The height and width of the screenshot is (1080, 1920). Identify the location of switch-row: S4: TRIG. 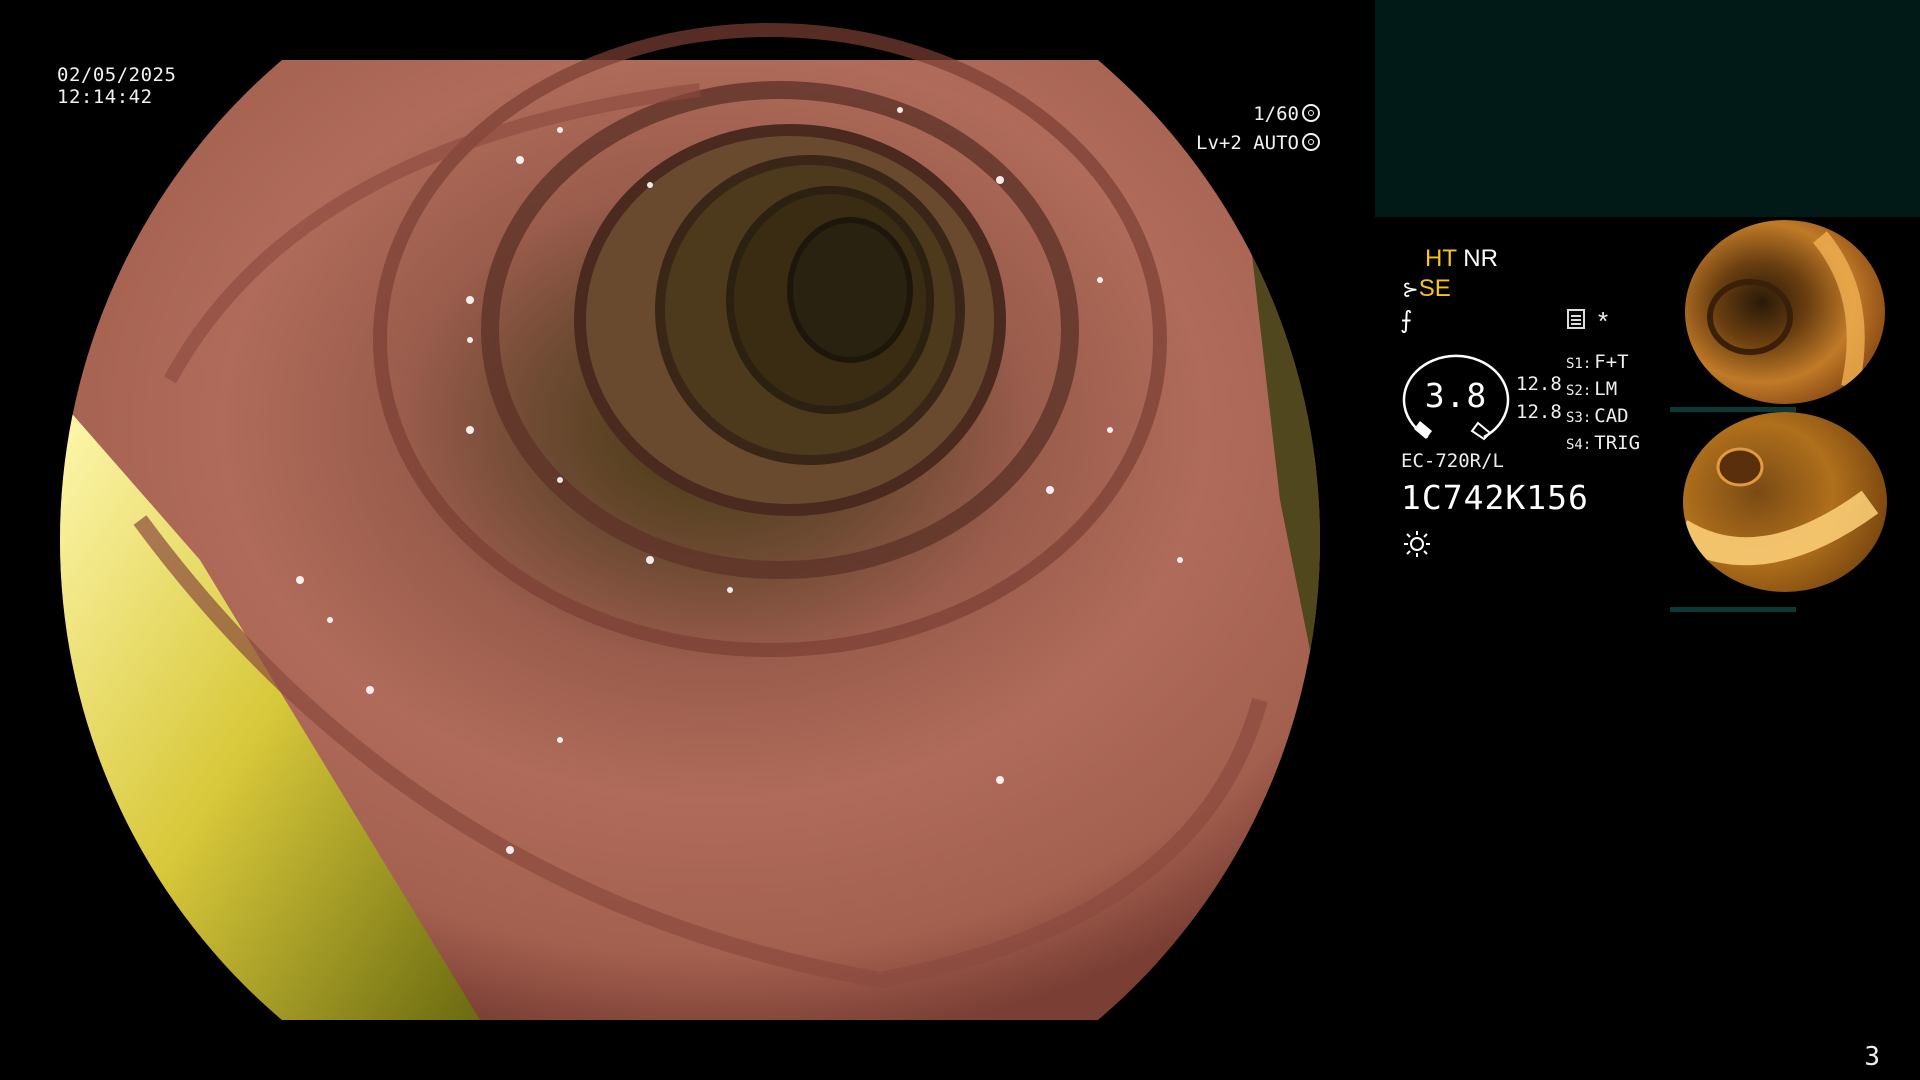
(1603, 443).